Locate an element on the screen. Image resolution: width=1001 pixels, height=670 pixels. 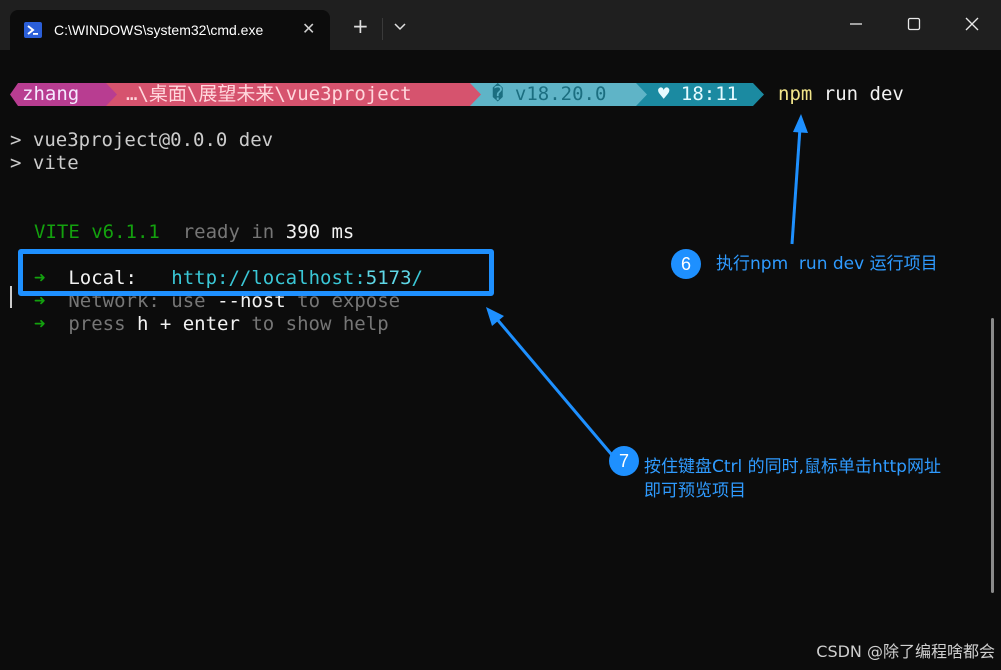
step-7-badge: 7 is located at coordinates (624, 461).